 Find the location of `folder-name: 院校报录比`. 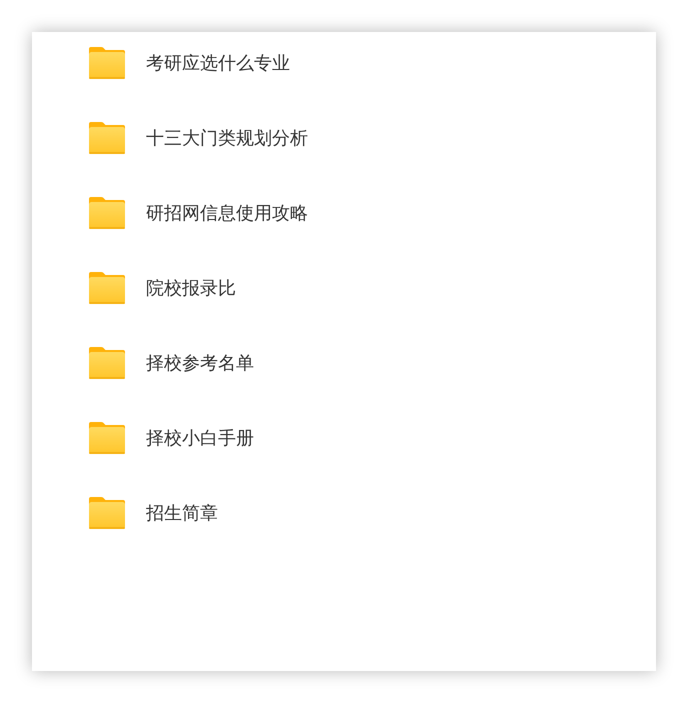

folder-name: 院校报录比 is located at coordinates (191, 288).